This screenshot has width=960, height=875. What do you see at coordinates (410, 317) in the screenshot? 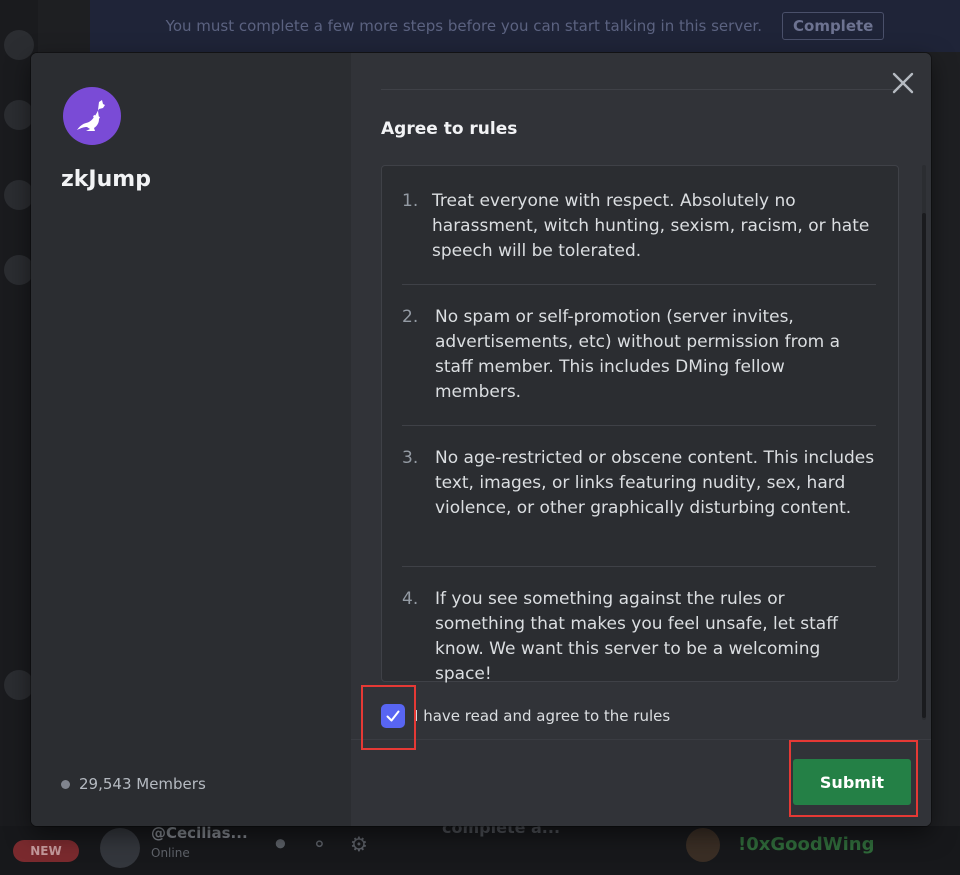
I see `rule-number: 2.` at bounding box center [410, 317].